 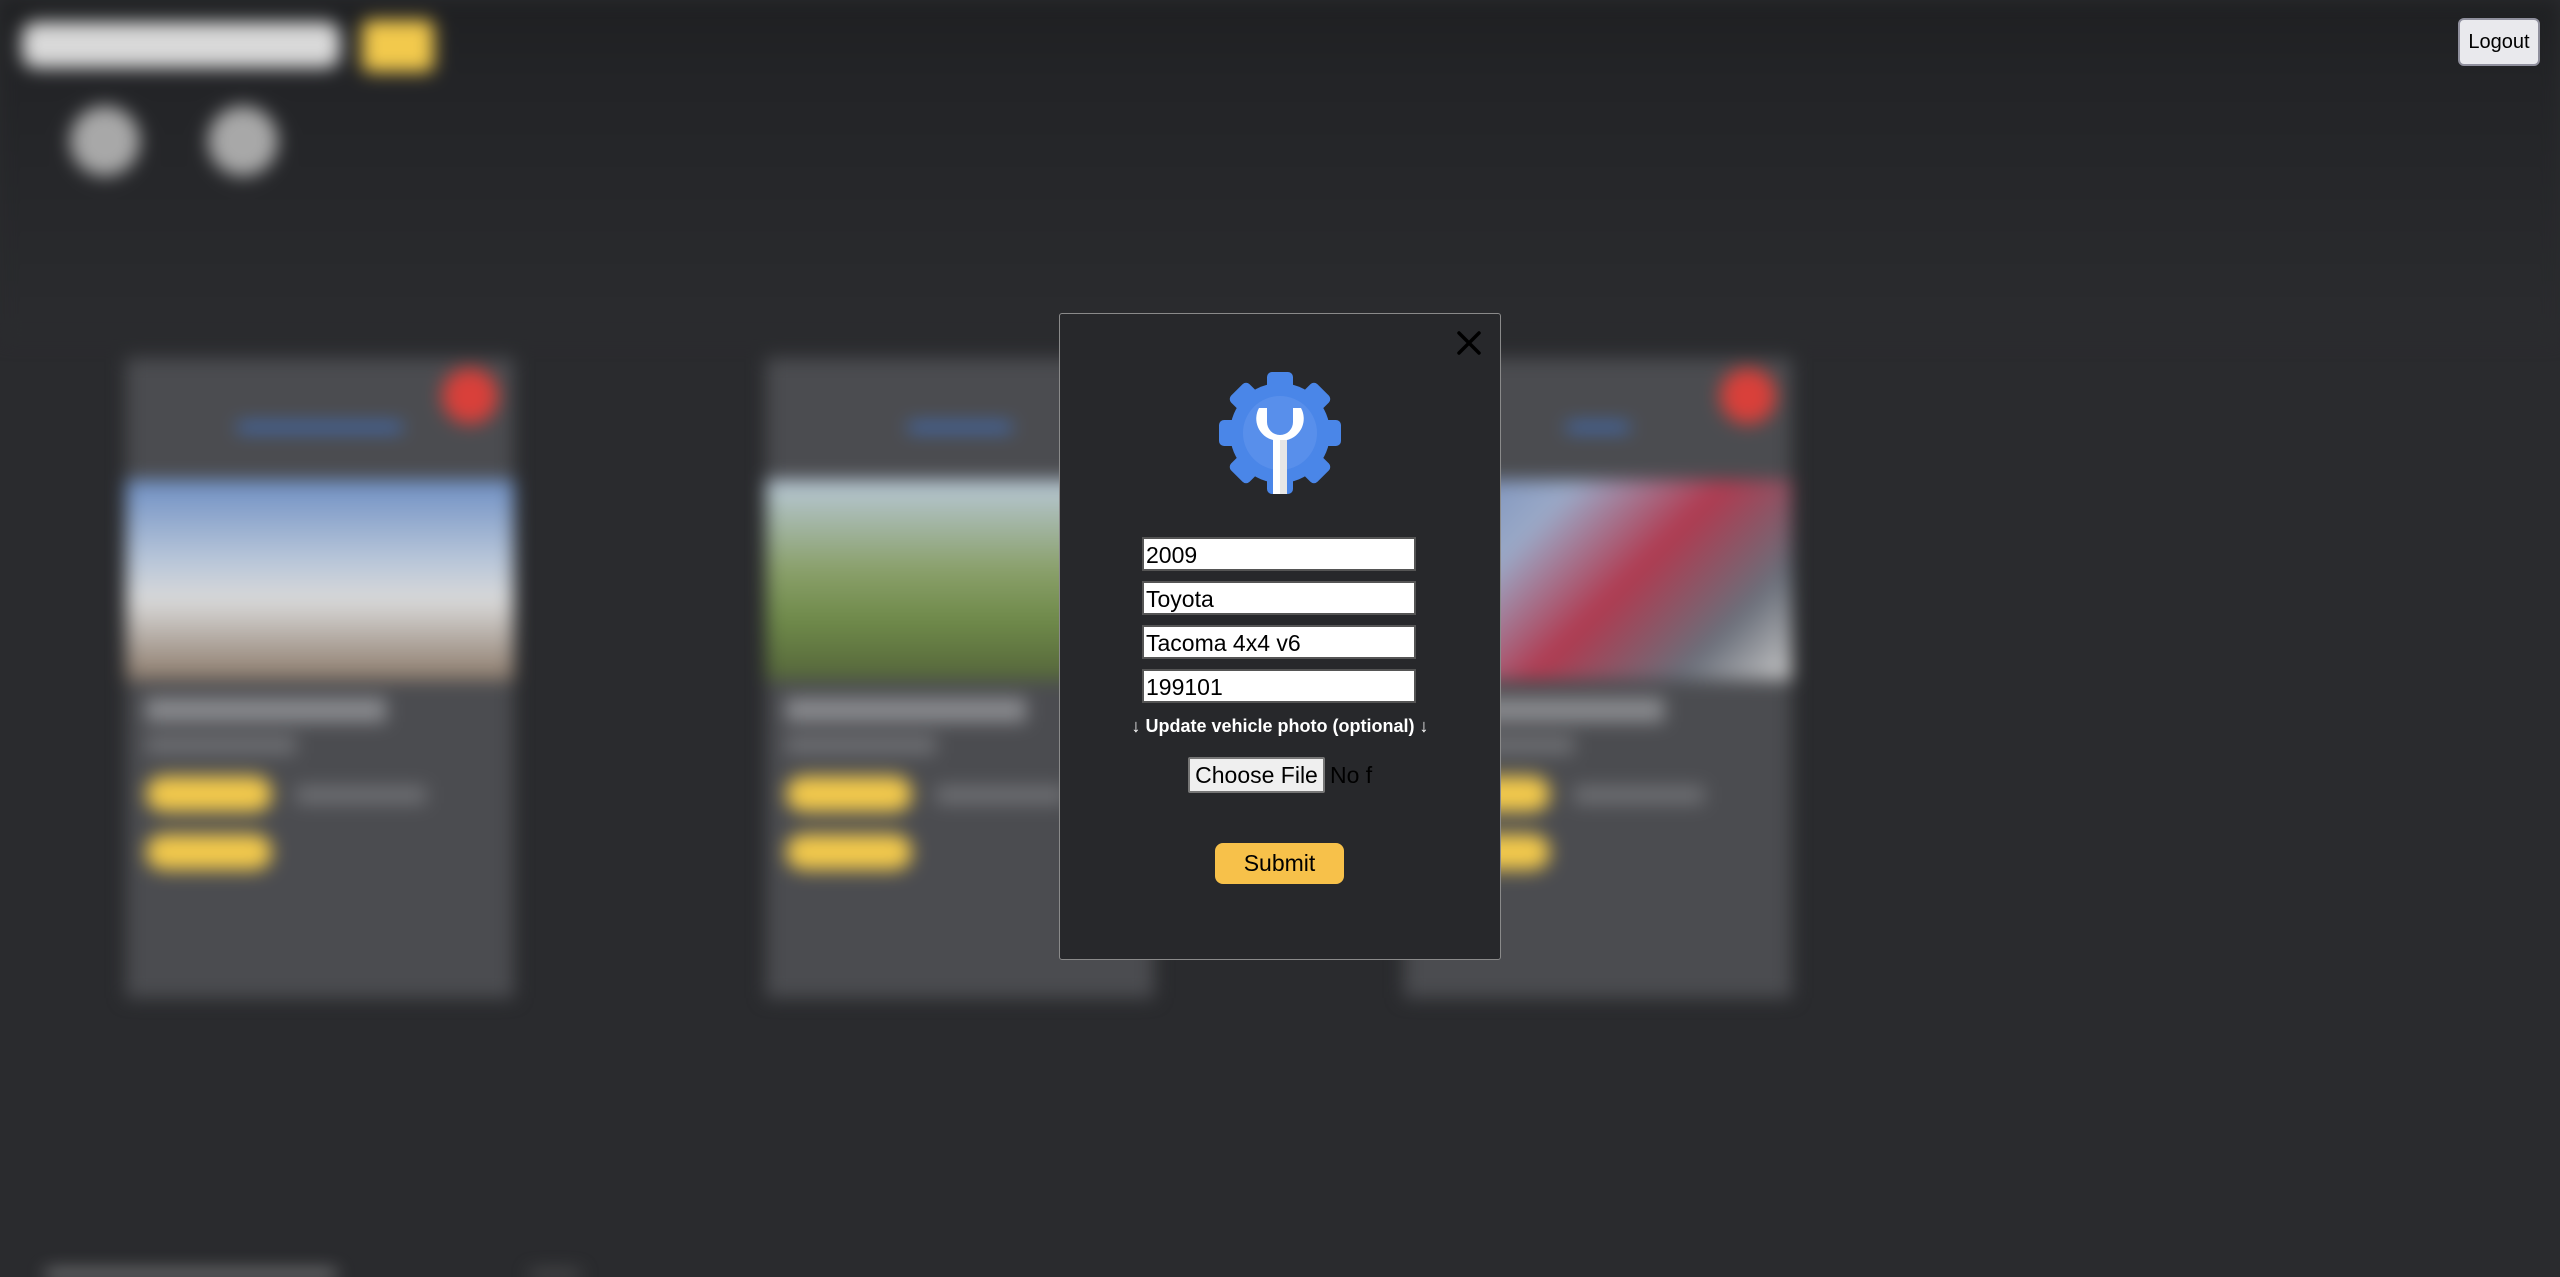 What do you see at coordinates (1279, 686) in the screenshot?
I see `mileage-field: 199101` at bounding box center [1279, 686].